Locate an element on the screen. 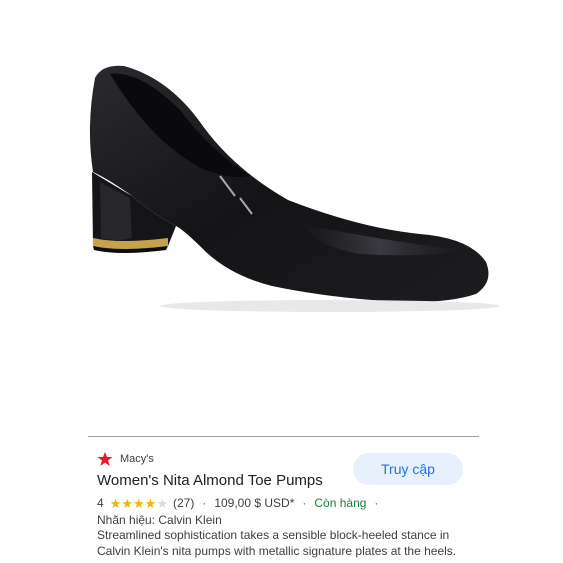  rating-stars: ★ ★ ★ ★ ★ is located at coordinates (139, 503).